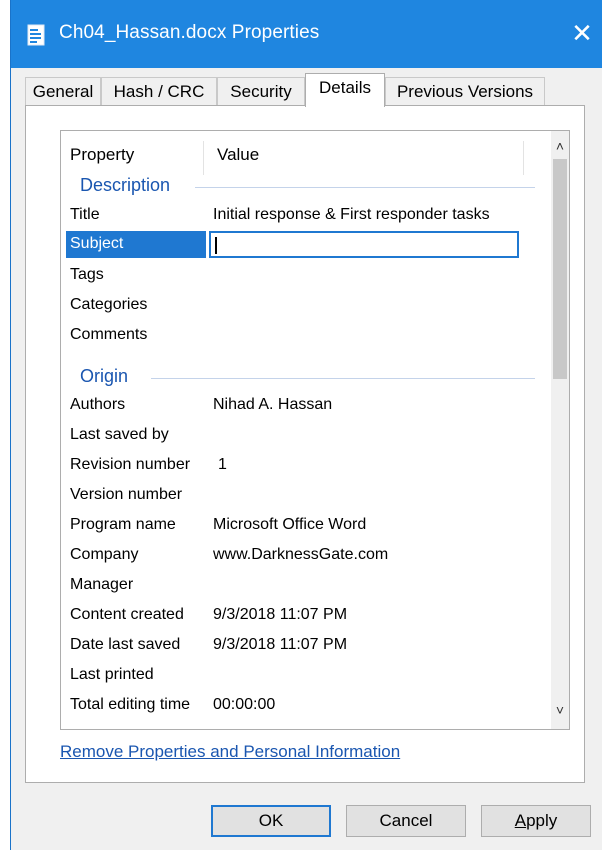 The image size is (602, 850). What do you see at coordinates (560, 269) in the screenshot?
I see `scrollbar-thumb` at bounding box center [560, 269].